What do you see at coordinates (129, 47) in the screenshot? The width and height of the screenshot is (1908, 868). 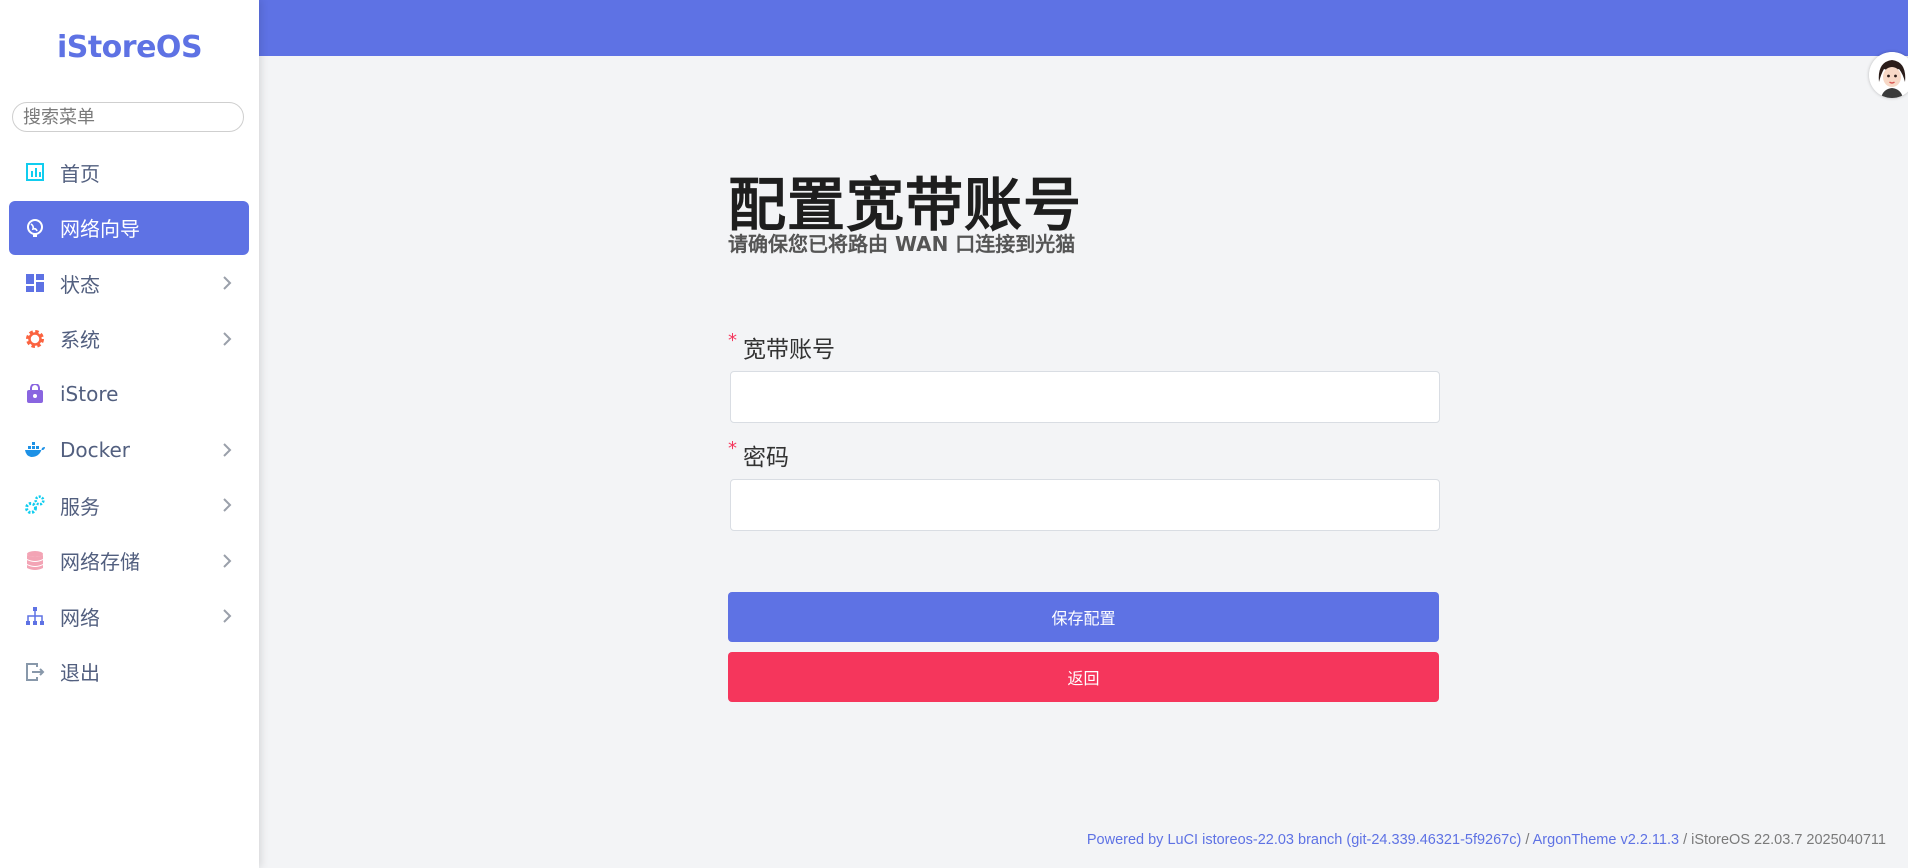 I see `logo: iStoreOS` at bounding box center [129, 47].